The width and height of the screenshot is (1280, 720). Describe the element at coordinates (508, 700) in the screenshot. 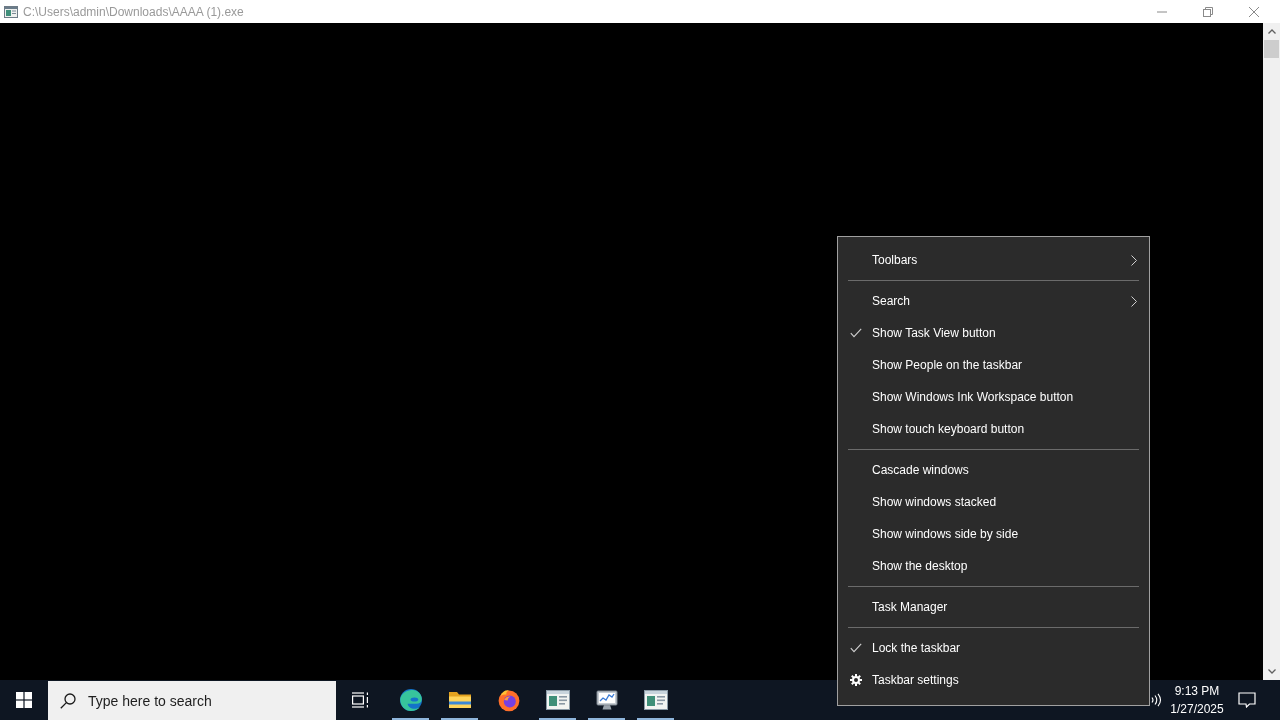

I see `flame-globe-icon` at that location.